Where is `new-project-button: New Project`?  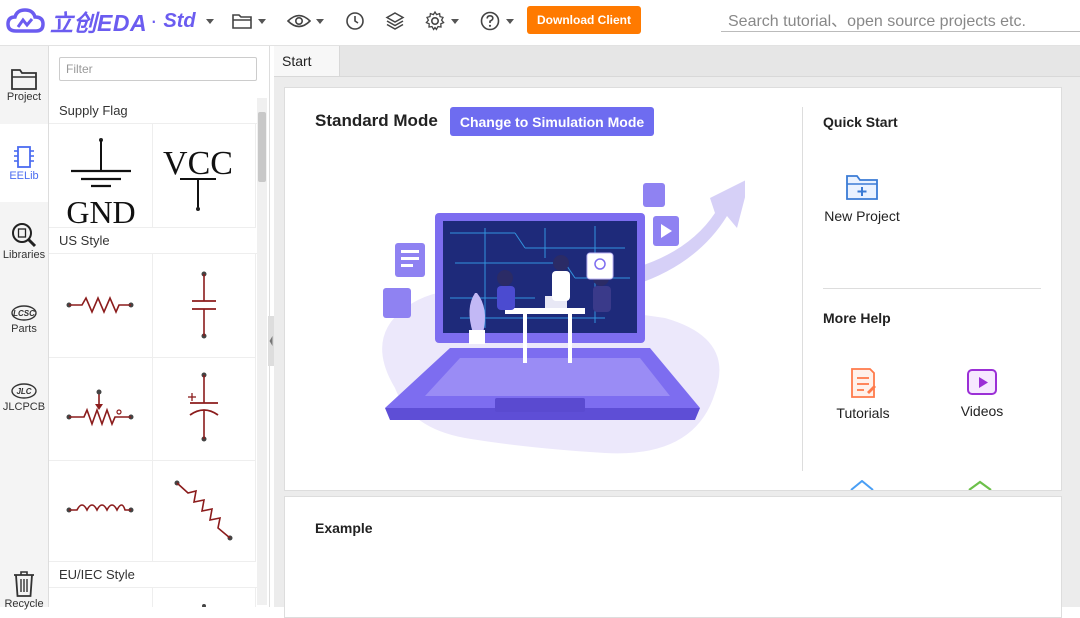
new-project-button: New Project is located at coordinates (862, 198).